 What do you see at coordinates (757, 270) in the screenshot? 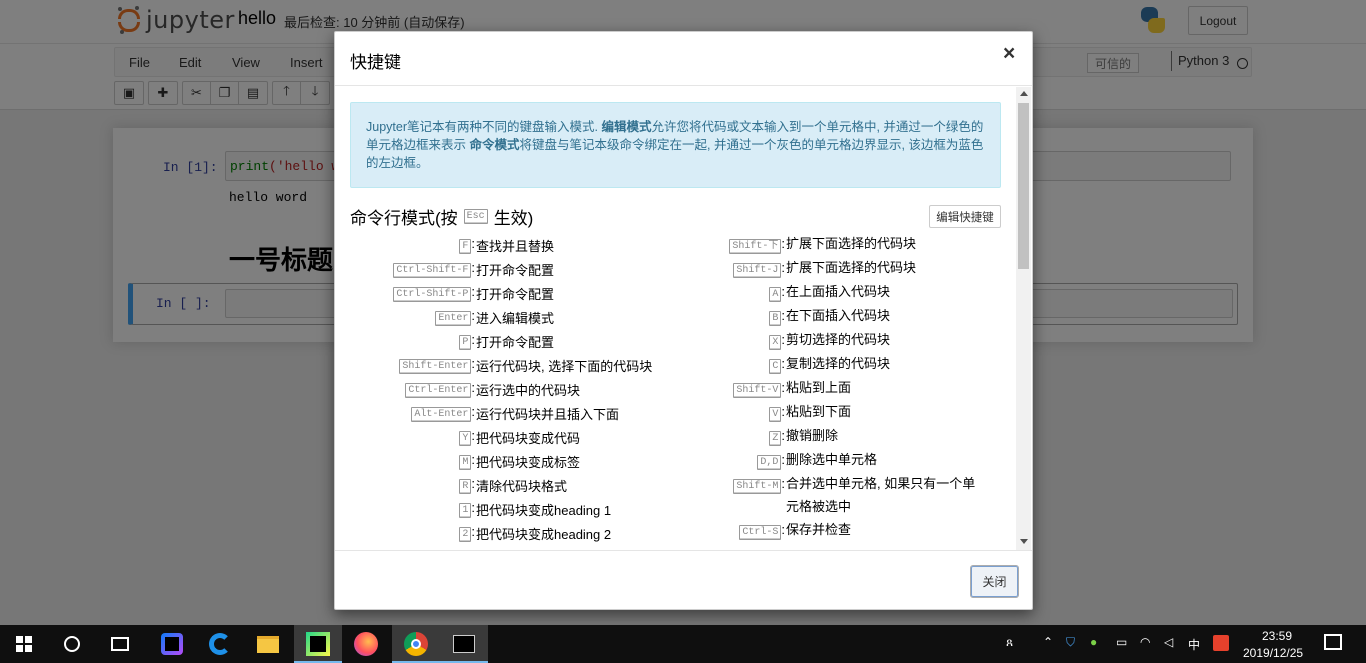
I see `shortcut-key: Shift-J` at bounding box center [757, 270].